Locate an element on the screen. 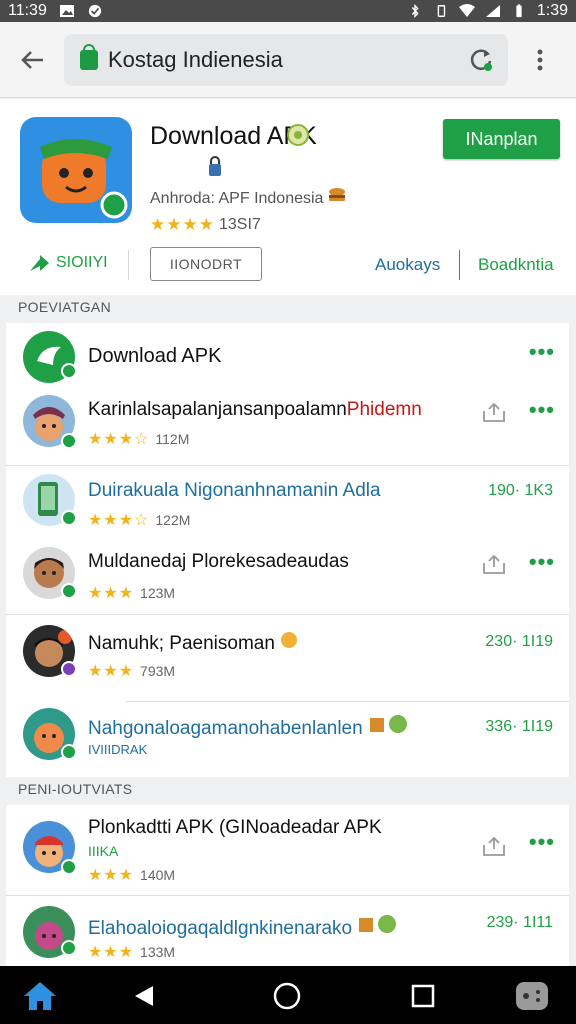 The height and width of the screenshot is (1024, 576). home-app-button is located at coordinates (40, 996).